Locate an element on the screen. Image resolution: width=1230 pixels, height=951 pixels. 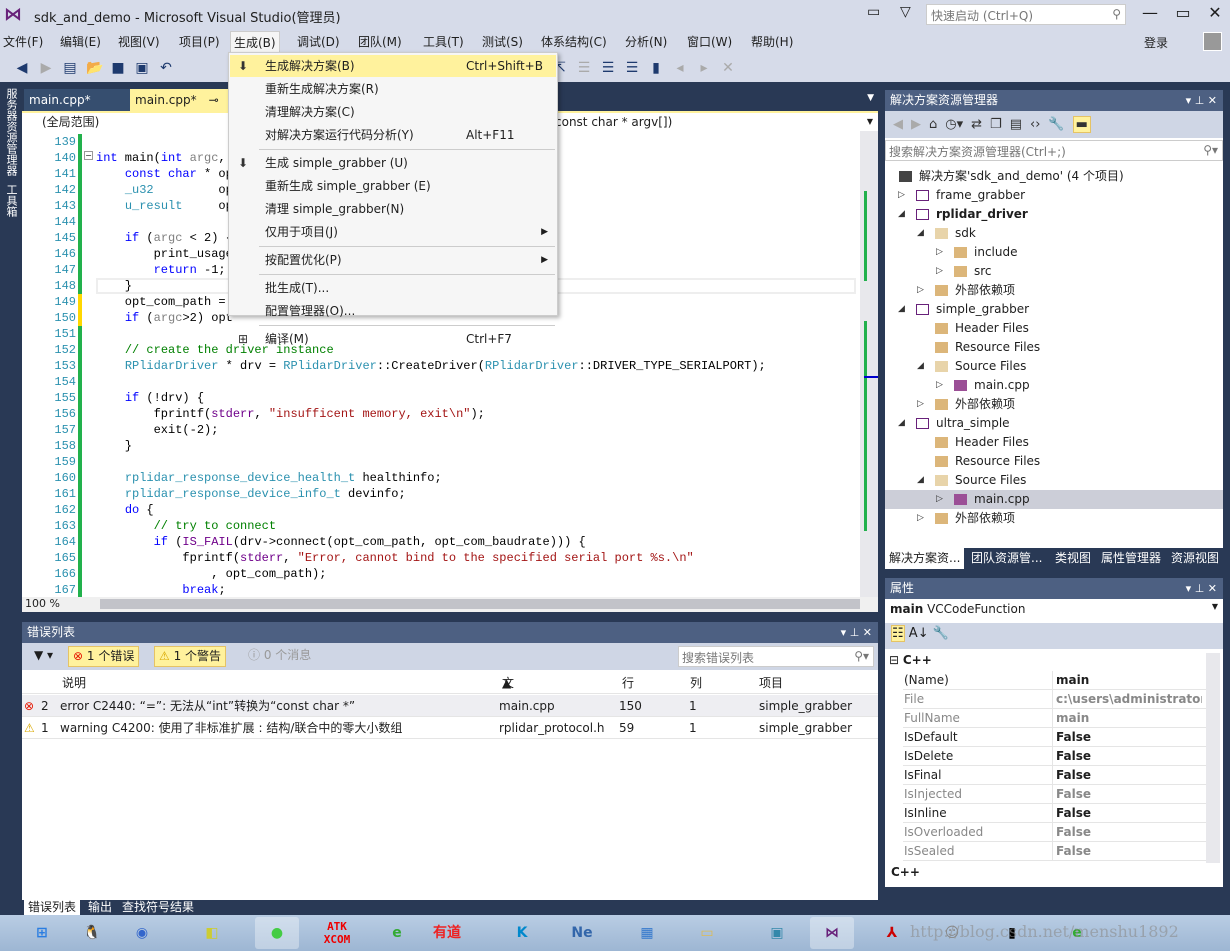
home-icon: ⌂ is located at coordinates (933, 124).